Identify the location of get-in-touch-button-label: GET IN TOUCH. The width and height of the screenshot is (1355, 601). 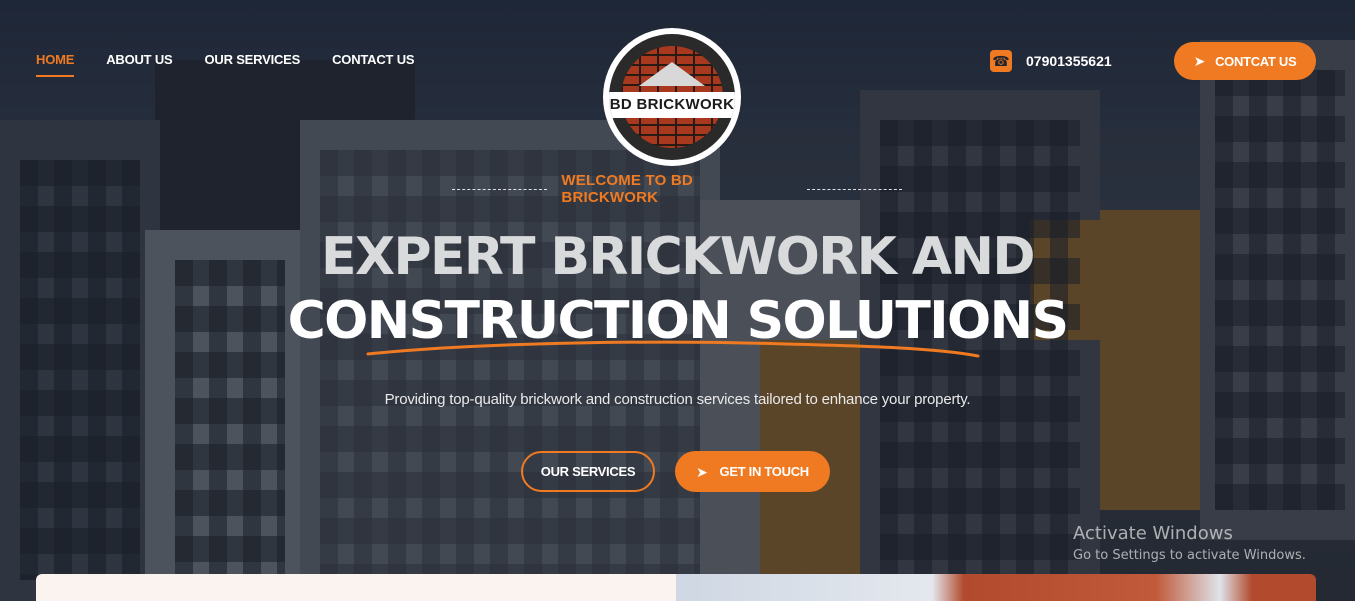
(764, 471).